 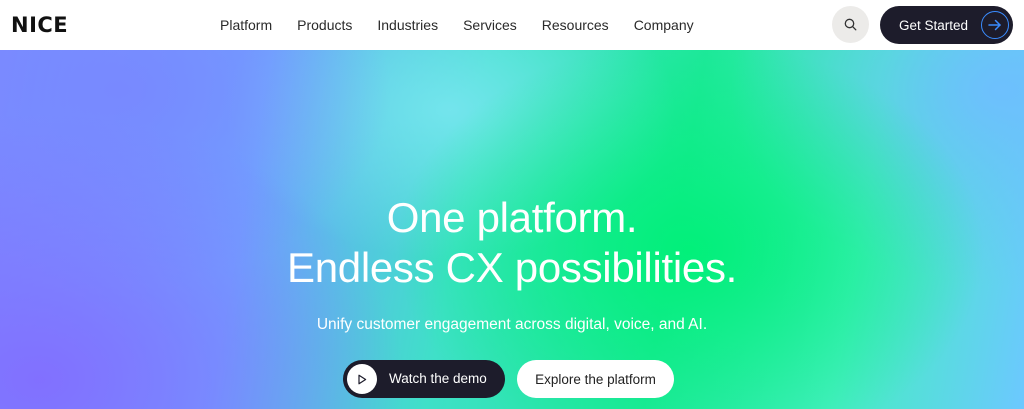 I want to click on hero-title-line-2: Endless CX possibilities., so click(x=512, y=267).